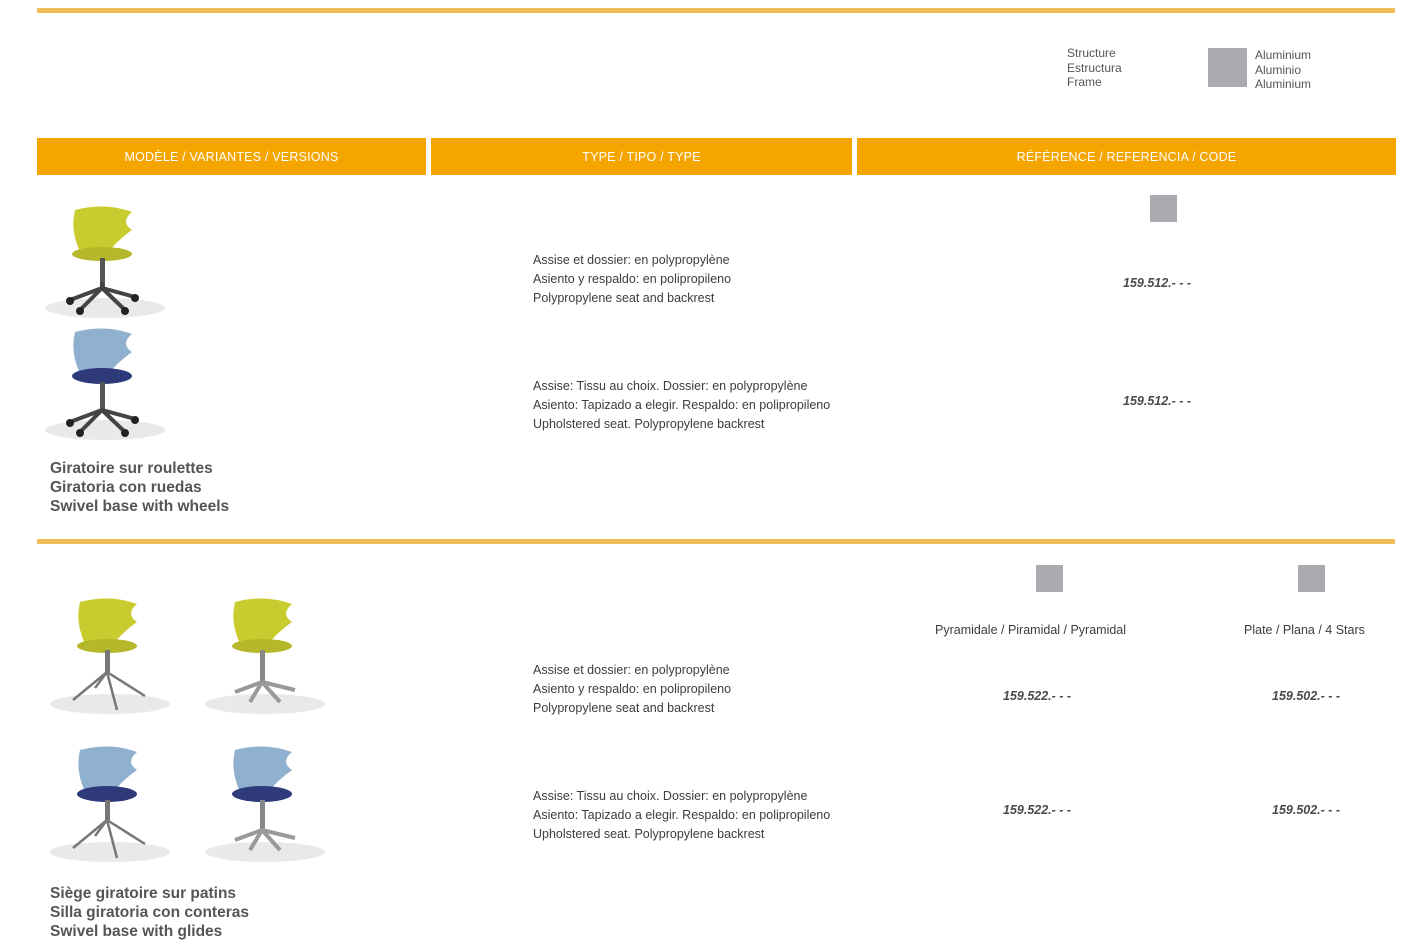  I want to click on base-label-pyramidal: Pyramidale / Piramidal / Pyramidal, so click(1031, 630).